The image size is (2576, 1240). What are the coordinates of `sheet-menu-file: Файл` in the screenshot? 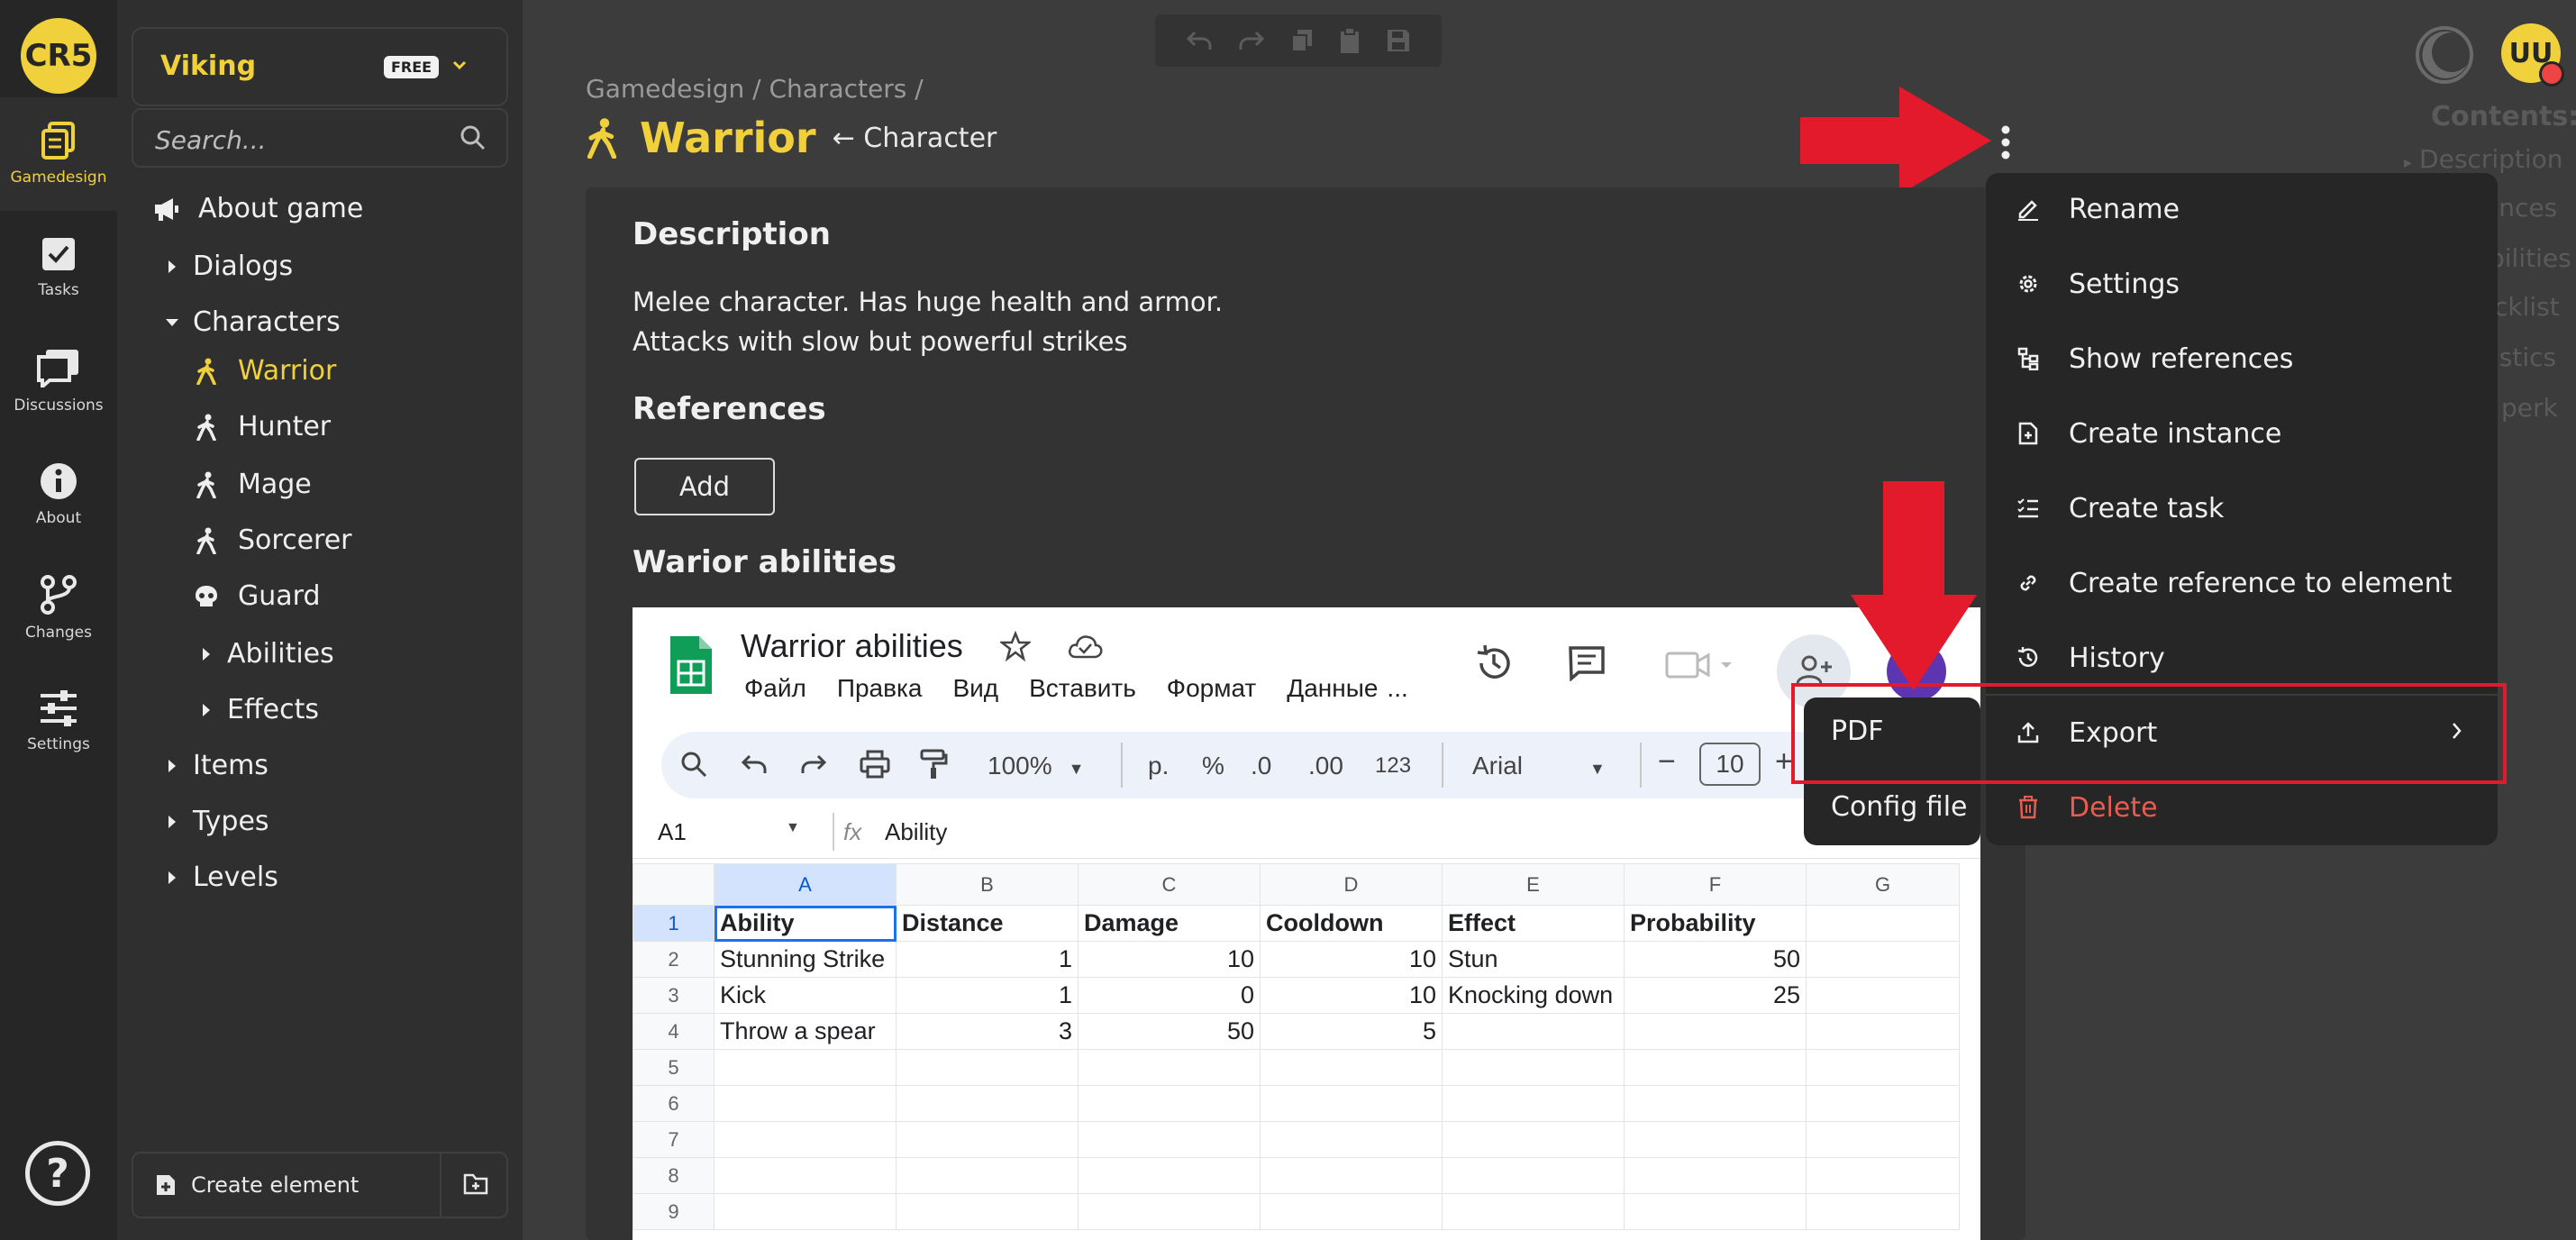 It's located at (775, 688).